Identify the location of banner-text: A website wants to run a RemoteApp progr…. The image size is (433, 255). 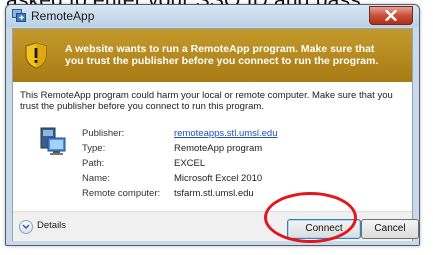
(222, 55).